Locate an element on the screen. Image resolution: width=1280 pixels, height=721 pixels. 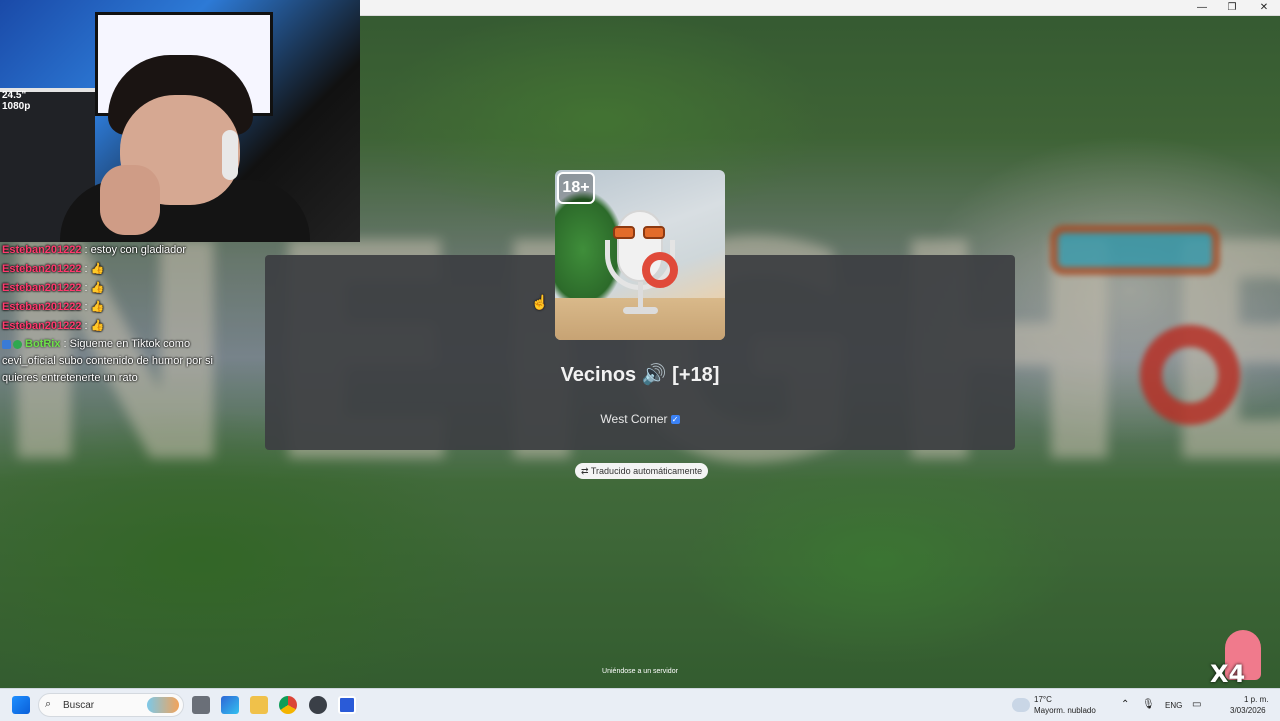
translate-icon: ⇄ is located at coordinates (586, 471).